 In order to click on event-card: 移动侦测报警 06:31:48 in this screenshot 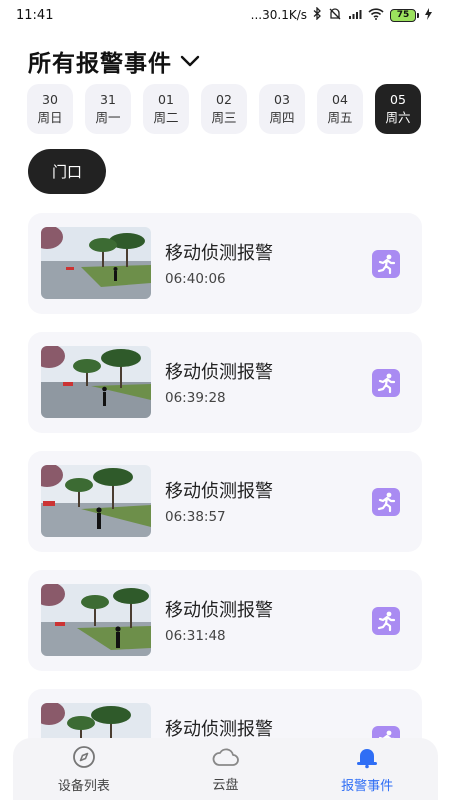, I will do `click(225, 620)`.